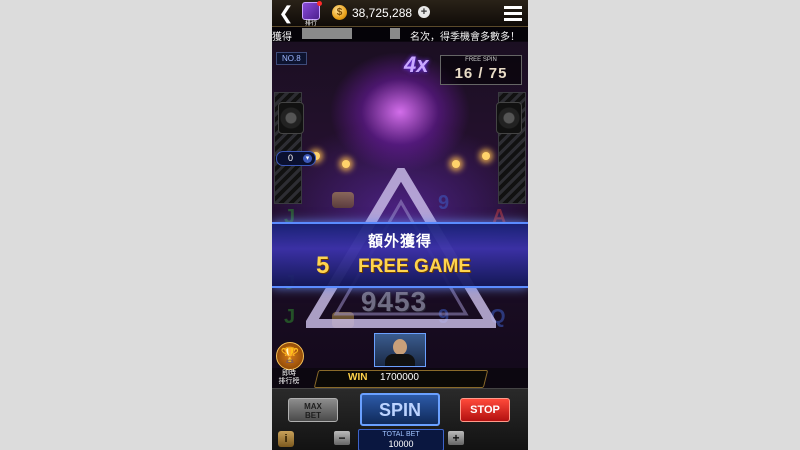 This screenshot has height=450, width=800. Describe the element at coordinates (313, 406) in the screenshot. I see `max-bet-line1: MAX` at that location.